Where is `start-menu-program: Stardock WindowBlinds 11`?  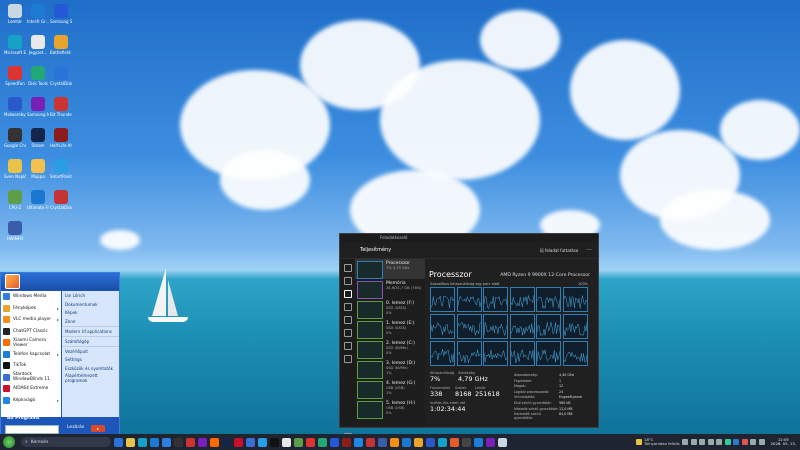
start-menu-program: Stardock WindowBlinds 11 is located at coordinates (31, 378).